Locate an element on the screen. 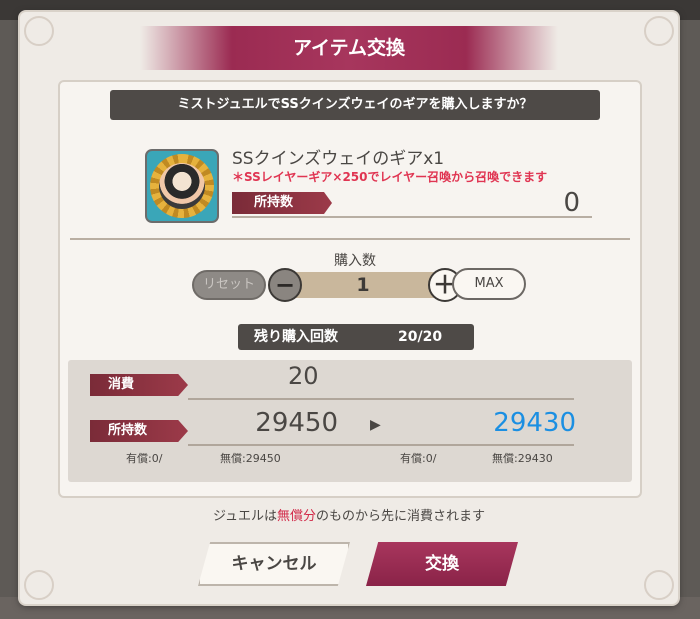 The width and height of the screenshot is (700, 619). quantity-value: 1 is located at coordinates (363, 285).